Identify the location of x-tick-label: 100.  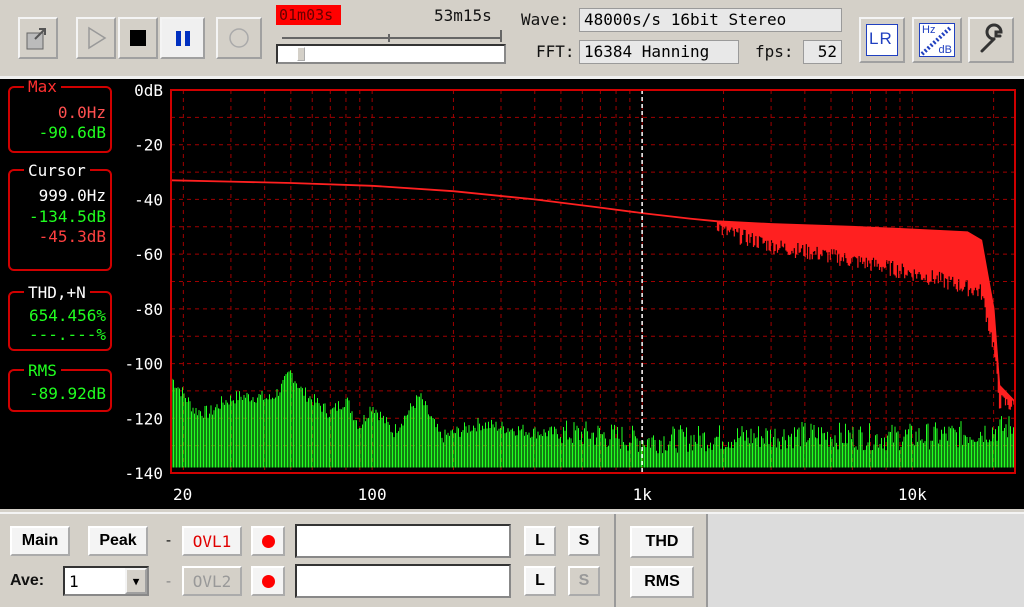
(372, 494).